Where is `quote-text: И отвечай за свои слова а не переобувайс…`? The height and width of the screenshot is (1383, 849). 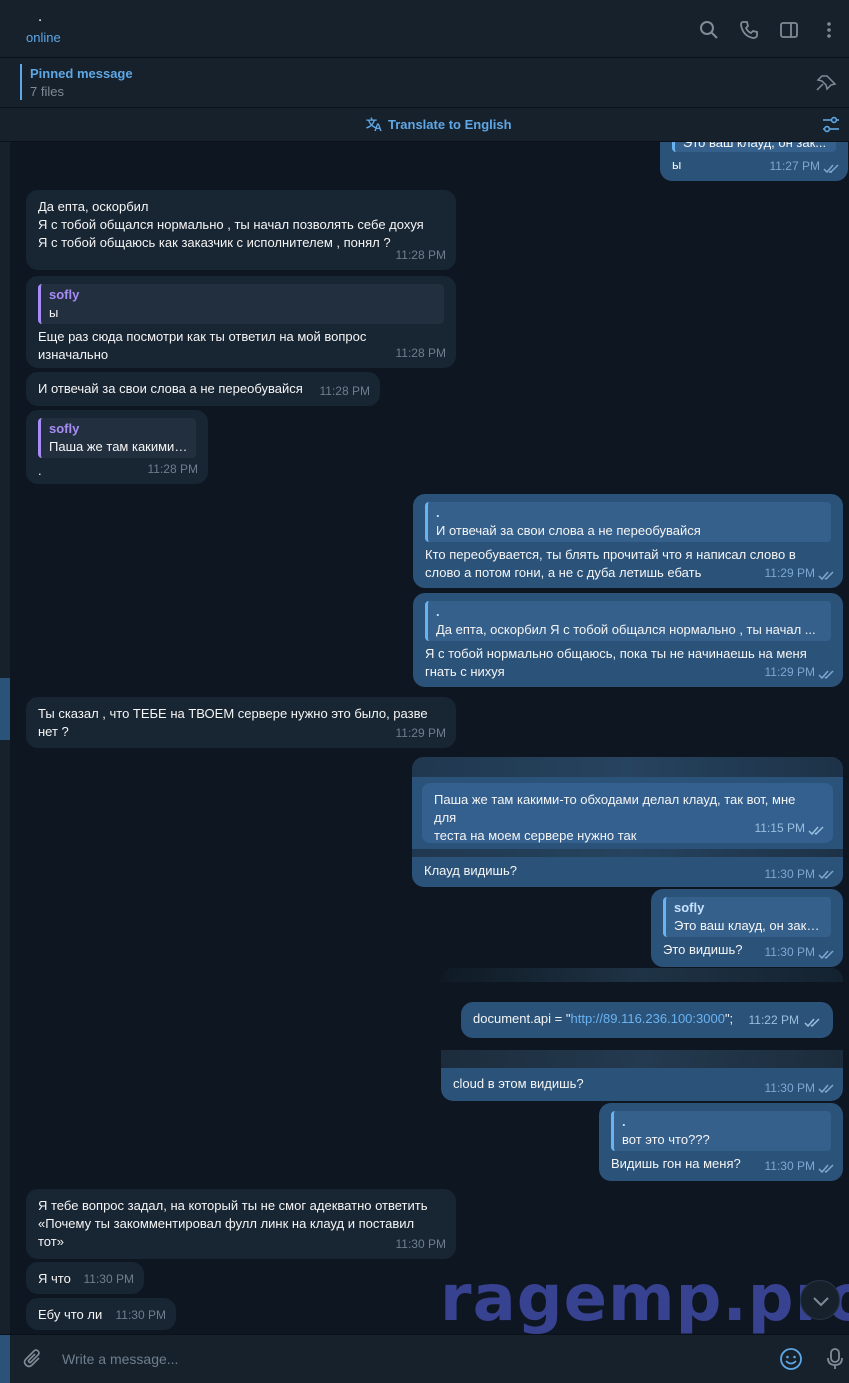 quote-text: И отвечай за свои слова а не переобувайс… is located at coordinates (568, 530).